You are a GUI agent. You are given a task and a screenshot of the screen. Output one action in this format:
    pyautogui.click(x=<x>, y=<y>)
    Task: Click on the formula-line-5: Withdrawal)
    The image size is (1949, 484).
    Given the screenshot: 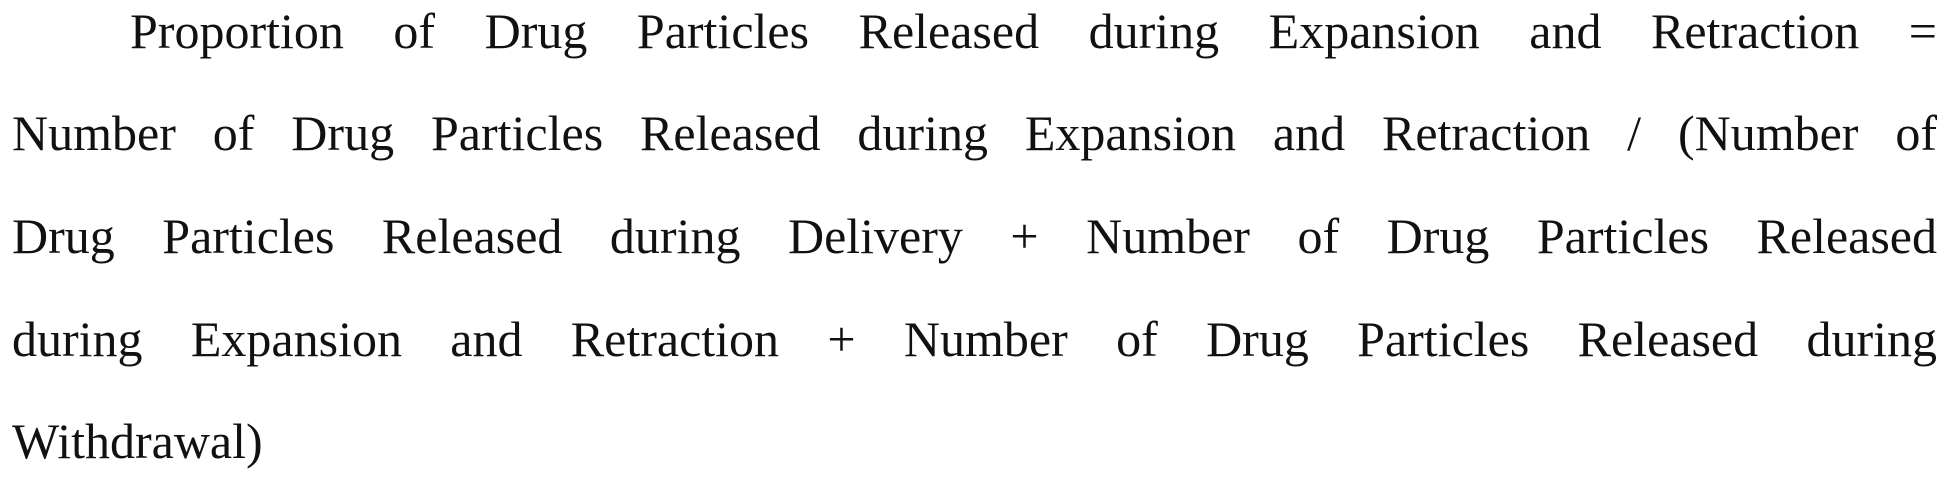 What is the action you would take?
    pyautogui.click(x=974, y=441)
    